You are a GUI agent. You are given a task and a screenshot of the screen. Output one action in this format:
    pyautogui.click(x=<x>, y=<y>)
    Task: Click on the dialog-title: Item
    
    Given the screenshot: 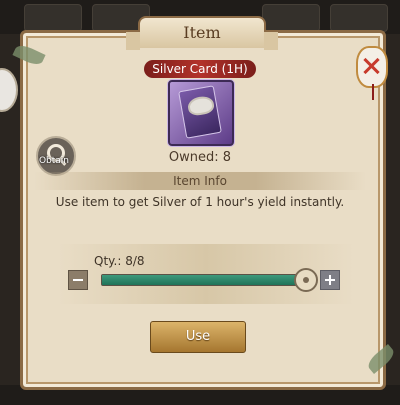 What is the action you would take?
    pyautogui.click(x=202, y=33)
    